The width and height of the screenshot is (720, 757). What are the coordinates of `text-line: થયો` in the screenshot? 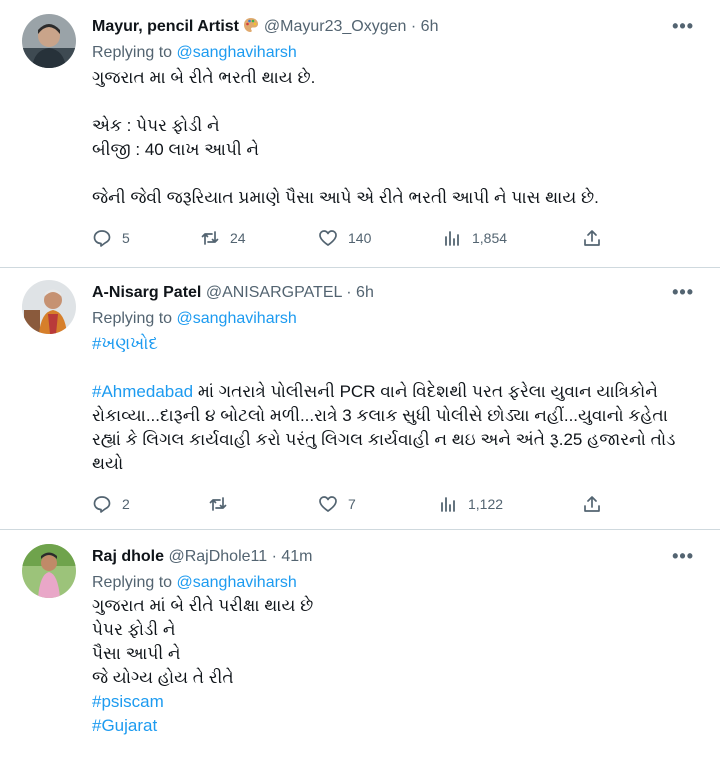 It's located at (108, 463).